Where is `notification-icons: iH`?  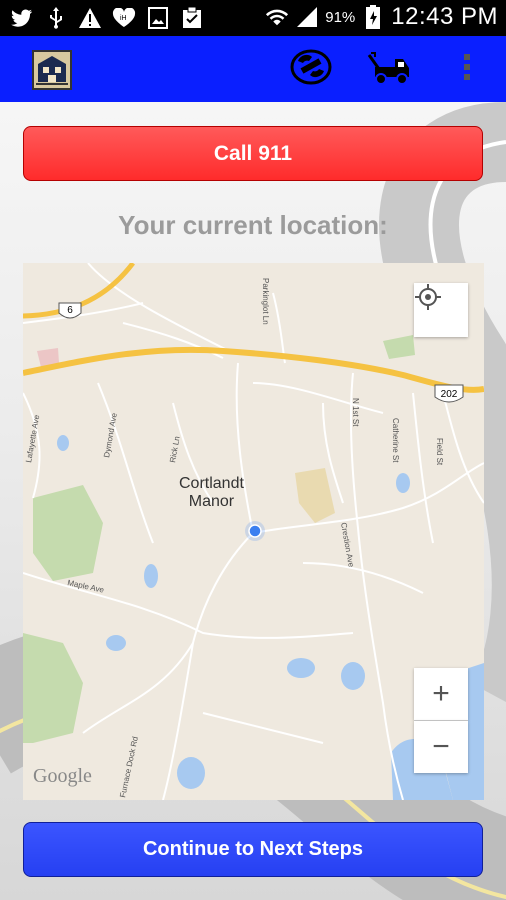
notification-icons: iH is located at coordinates (107, 18).